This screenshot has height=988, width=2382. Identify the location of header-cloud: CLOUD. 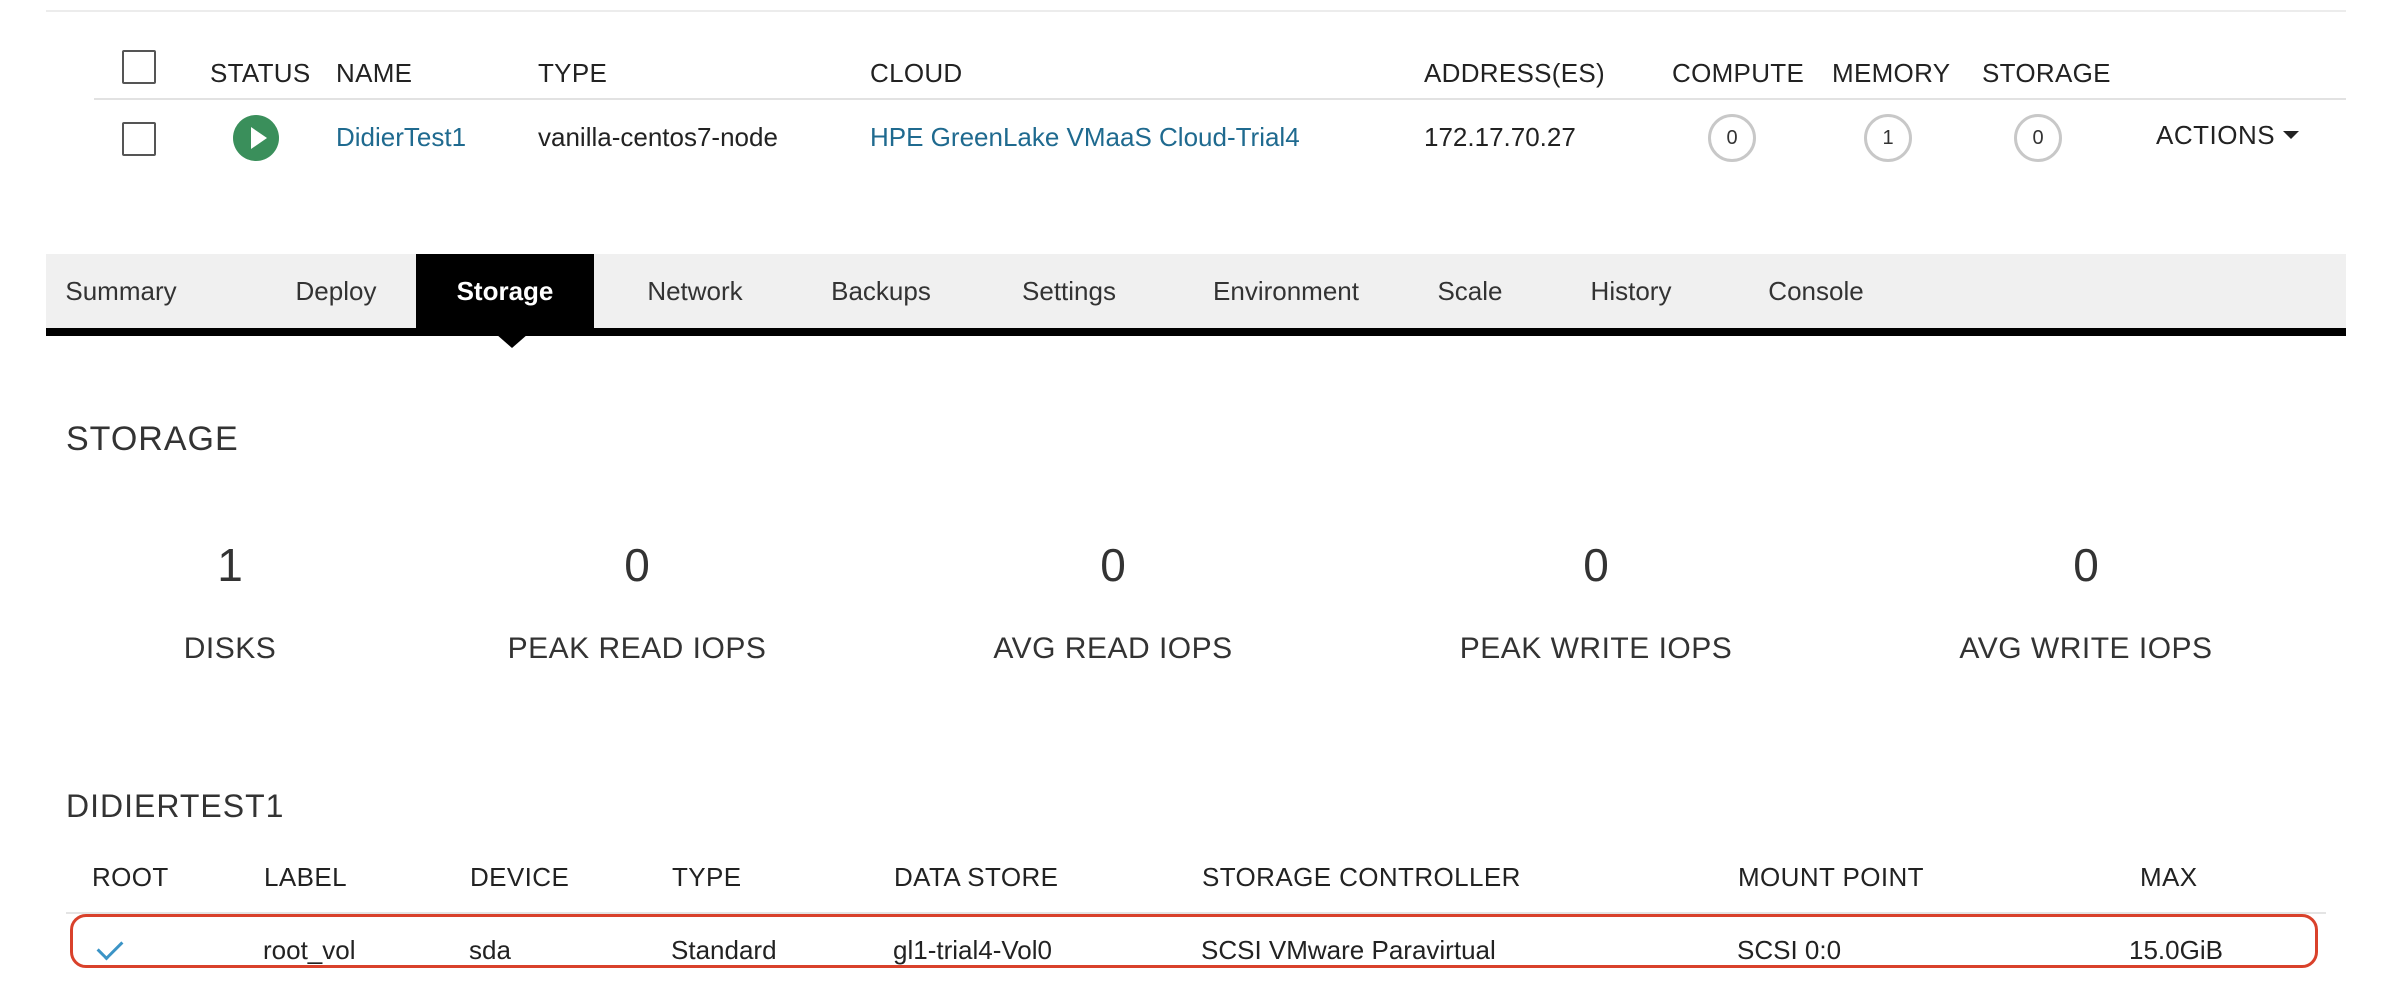
(916, 73).